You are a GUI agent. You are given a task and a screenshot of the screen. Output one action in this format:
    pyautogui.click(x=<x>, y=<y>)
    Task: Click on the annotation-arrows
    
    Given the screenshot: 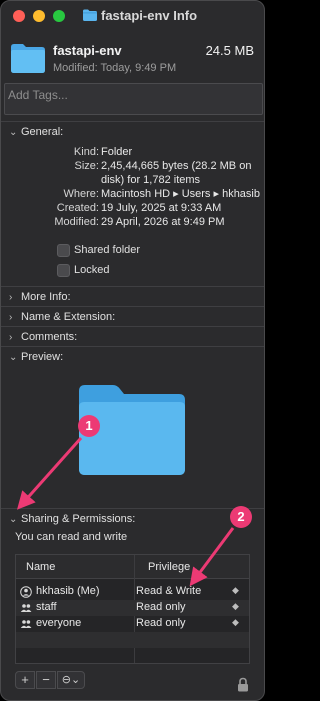 What is the action you would take?
    pyautogui.click(x=126, y=512)
    